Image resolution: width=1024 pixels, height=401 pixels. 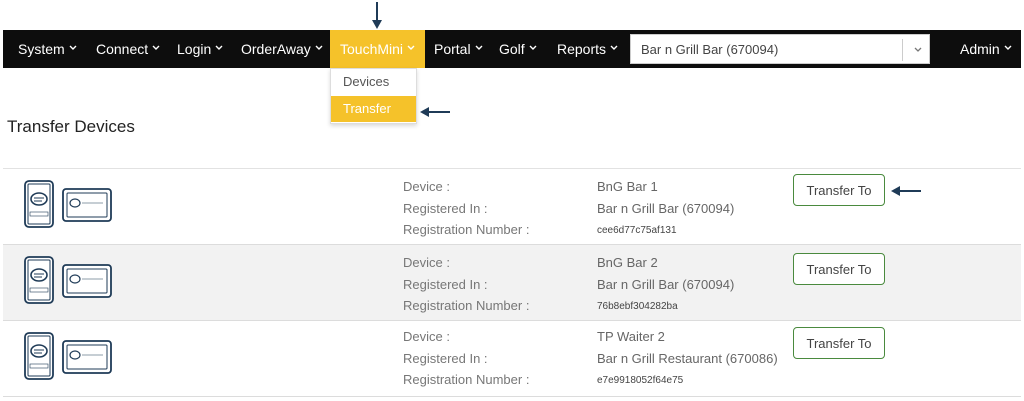 I want to click on nav-admin: Admin, so click(x=986, y=49).